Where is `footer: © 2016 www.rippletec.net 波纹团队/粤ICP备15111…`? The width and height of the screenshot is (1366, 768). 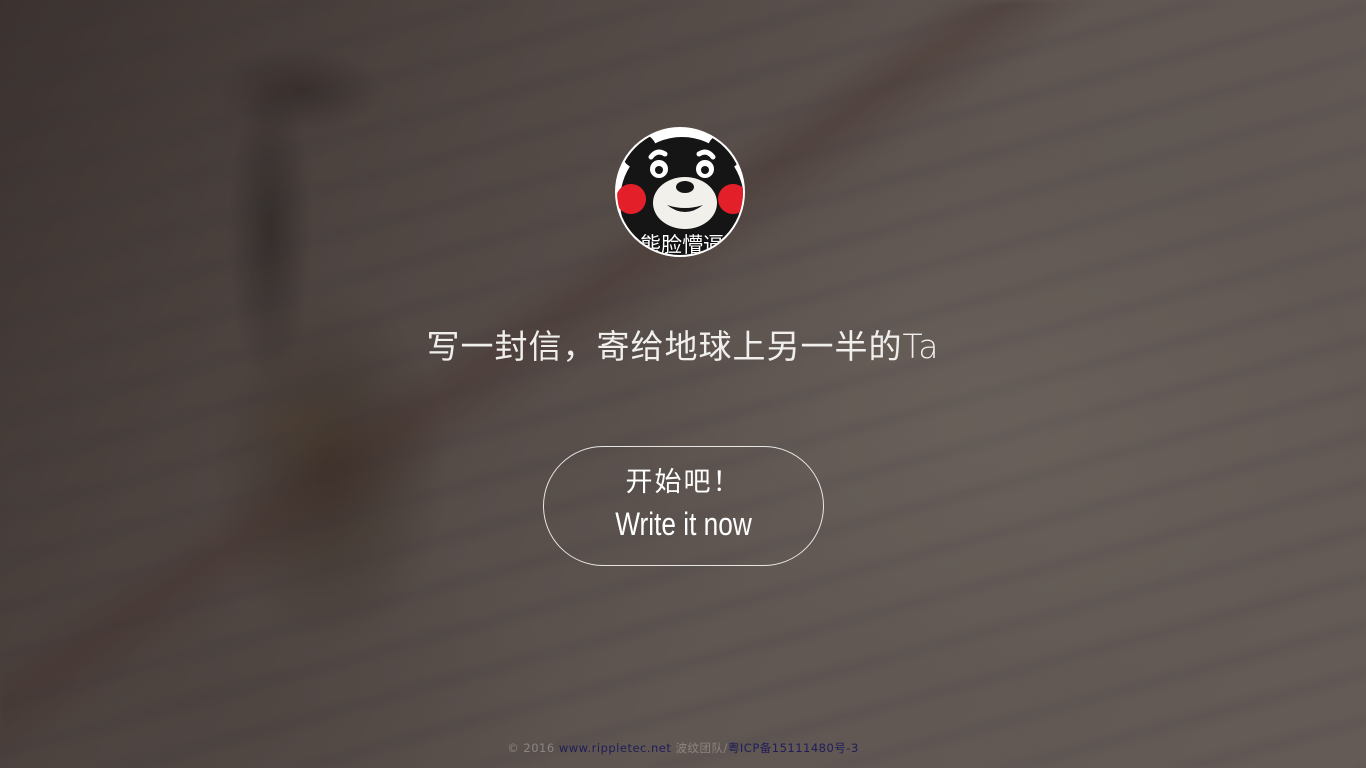
footer: © 2016 www.rippletec.net 波纹团队/粤ICP备15111… is located at coordinates (683, 748).